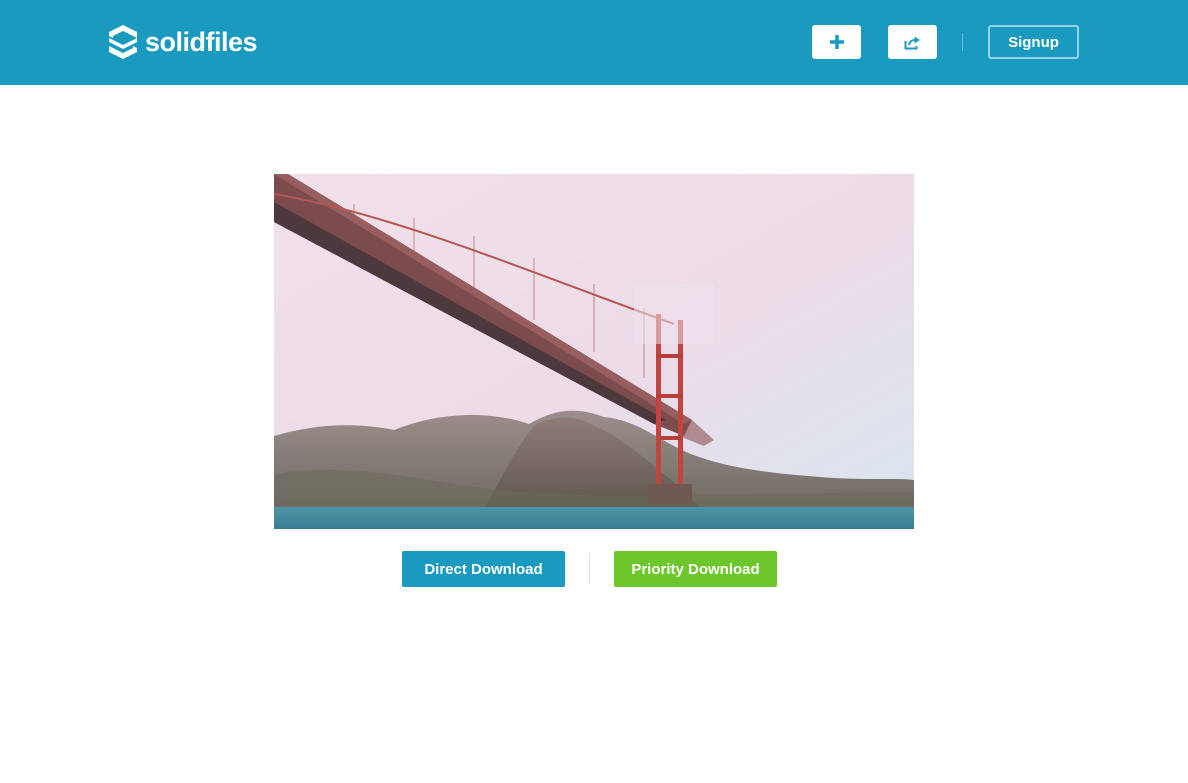 The width and height of the screenshot is (1188, 783). I want to click on solidfiles-s-logo-icon, so click(123, 42).